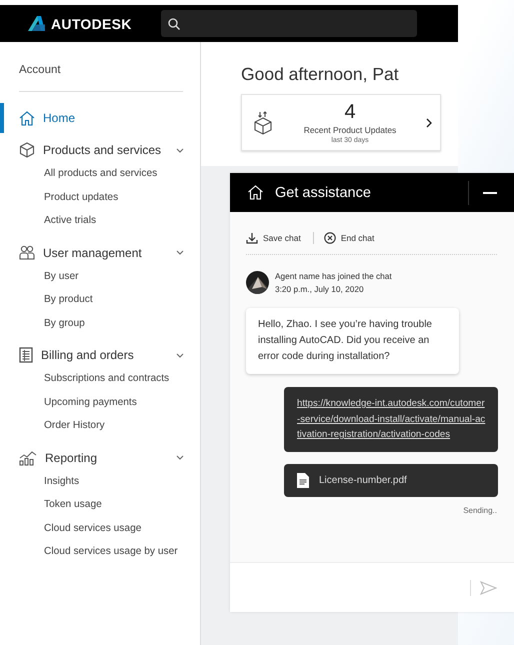 Image resolution: width=514 pixels, height=645 pixels. I want to click on search-icon, so click(174, 24).